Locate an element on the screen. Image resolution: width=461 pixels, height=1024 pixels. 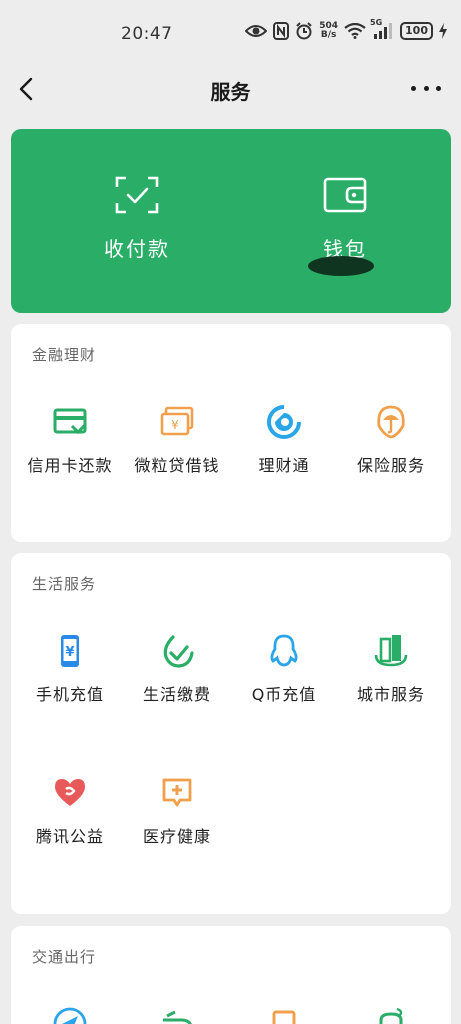
train-icon is located at coordinates (177, 1017).